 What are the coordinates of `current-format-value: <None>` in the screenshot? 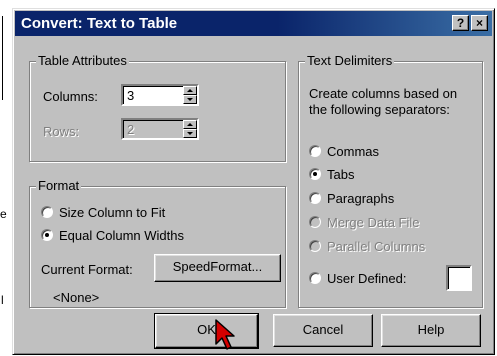 It's located at (76, 297).